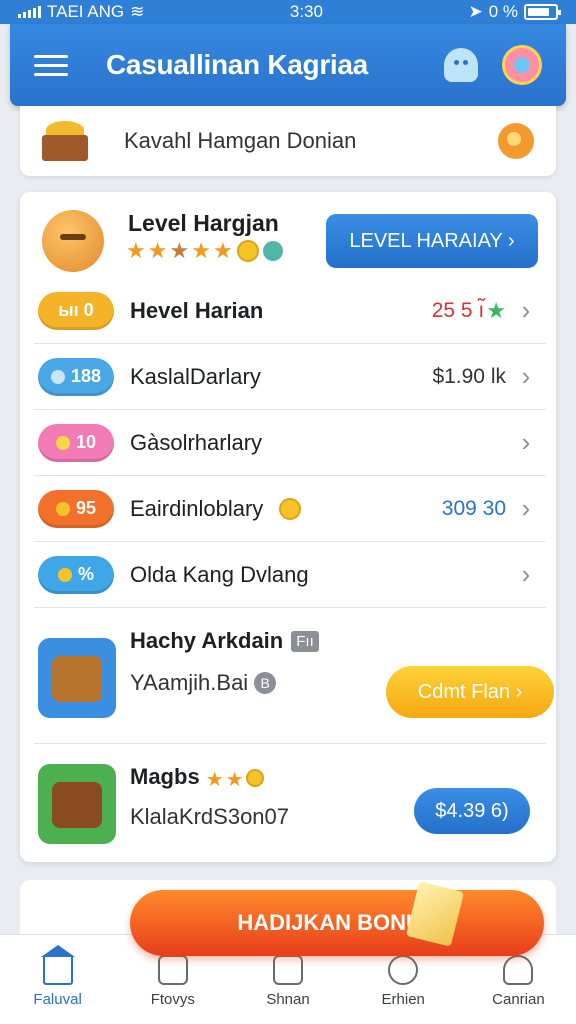  What do you see at coordinates (76, 442) in the screenshot?
I see `row-pill: 10` at bounding box center [76, 442].